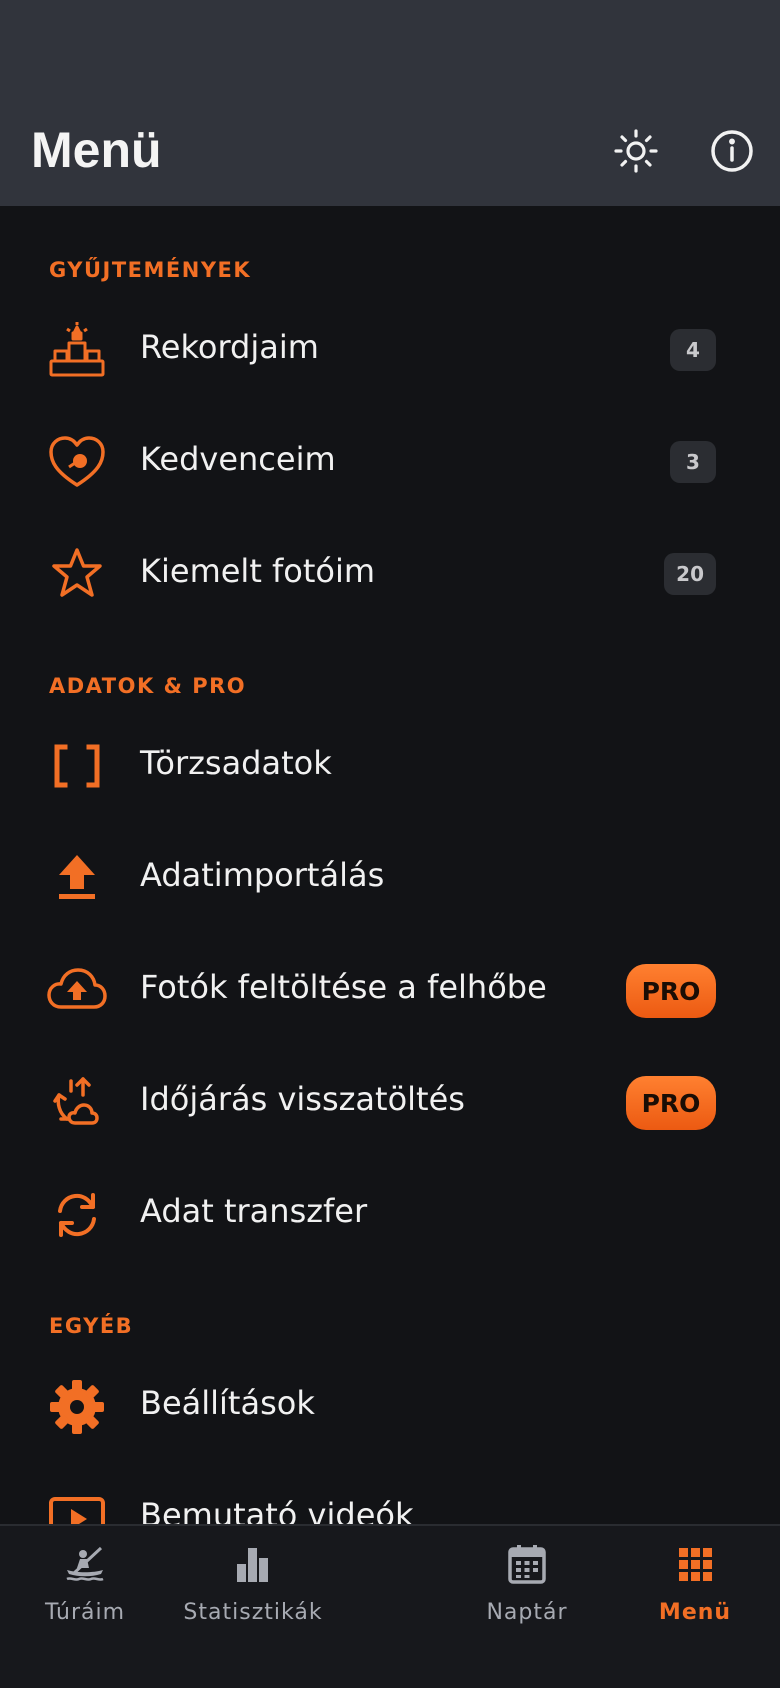 The width and height of the screenshot is (780, 1688). What do you see at coordinates (527, 1612) in the screenshot?
I see `tab-label: Naptár` at bounding box center [527, 1612].